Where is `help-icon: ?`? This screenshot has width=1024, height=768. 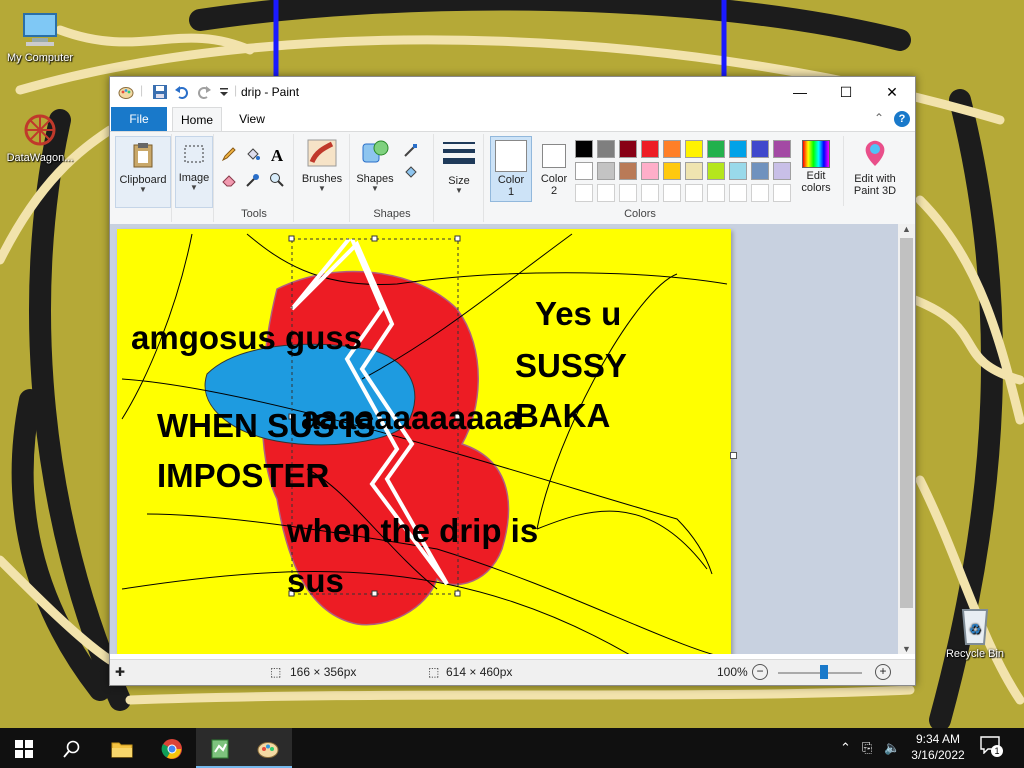
help-icon: ? is located at coordinates (902, 119).